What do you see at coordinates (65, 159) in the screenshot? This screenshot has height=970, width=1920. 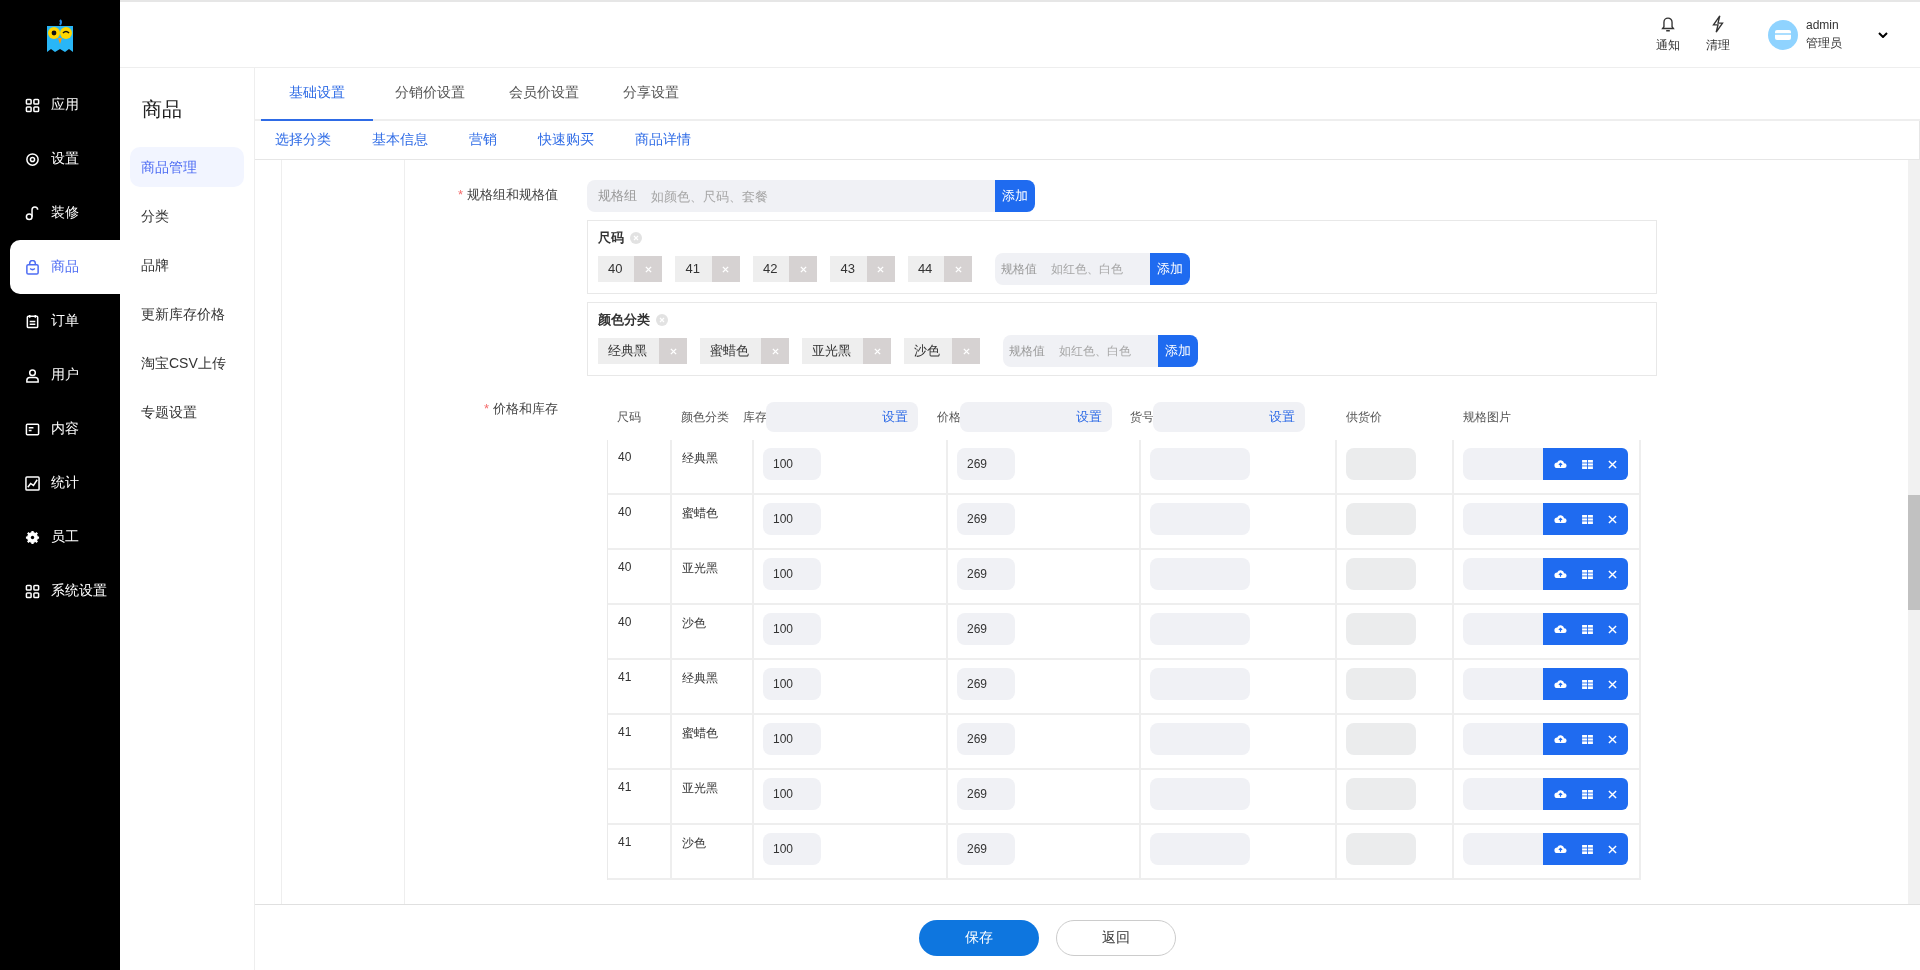 I see `nav-item: 设置` at bounding box center [65, 159].